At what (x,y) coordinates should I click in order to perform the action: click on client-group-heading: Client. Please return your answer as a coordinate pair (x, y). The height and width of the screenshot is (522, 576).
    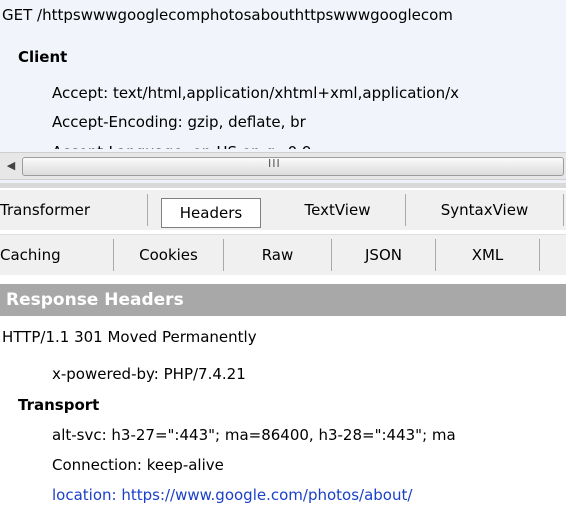
    Looking at the image, I should click on (42, 57).